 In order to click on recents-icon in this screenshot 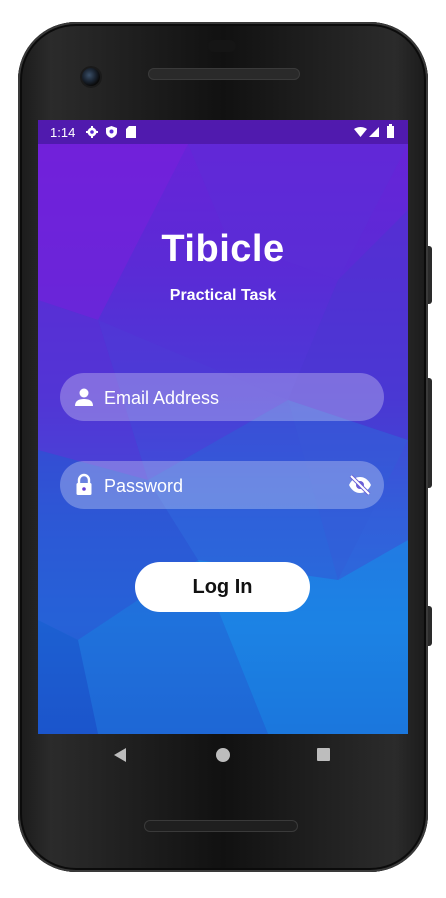, I will do `click(323, 754)`.